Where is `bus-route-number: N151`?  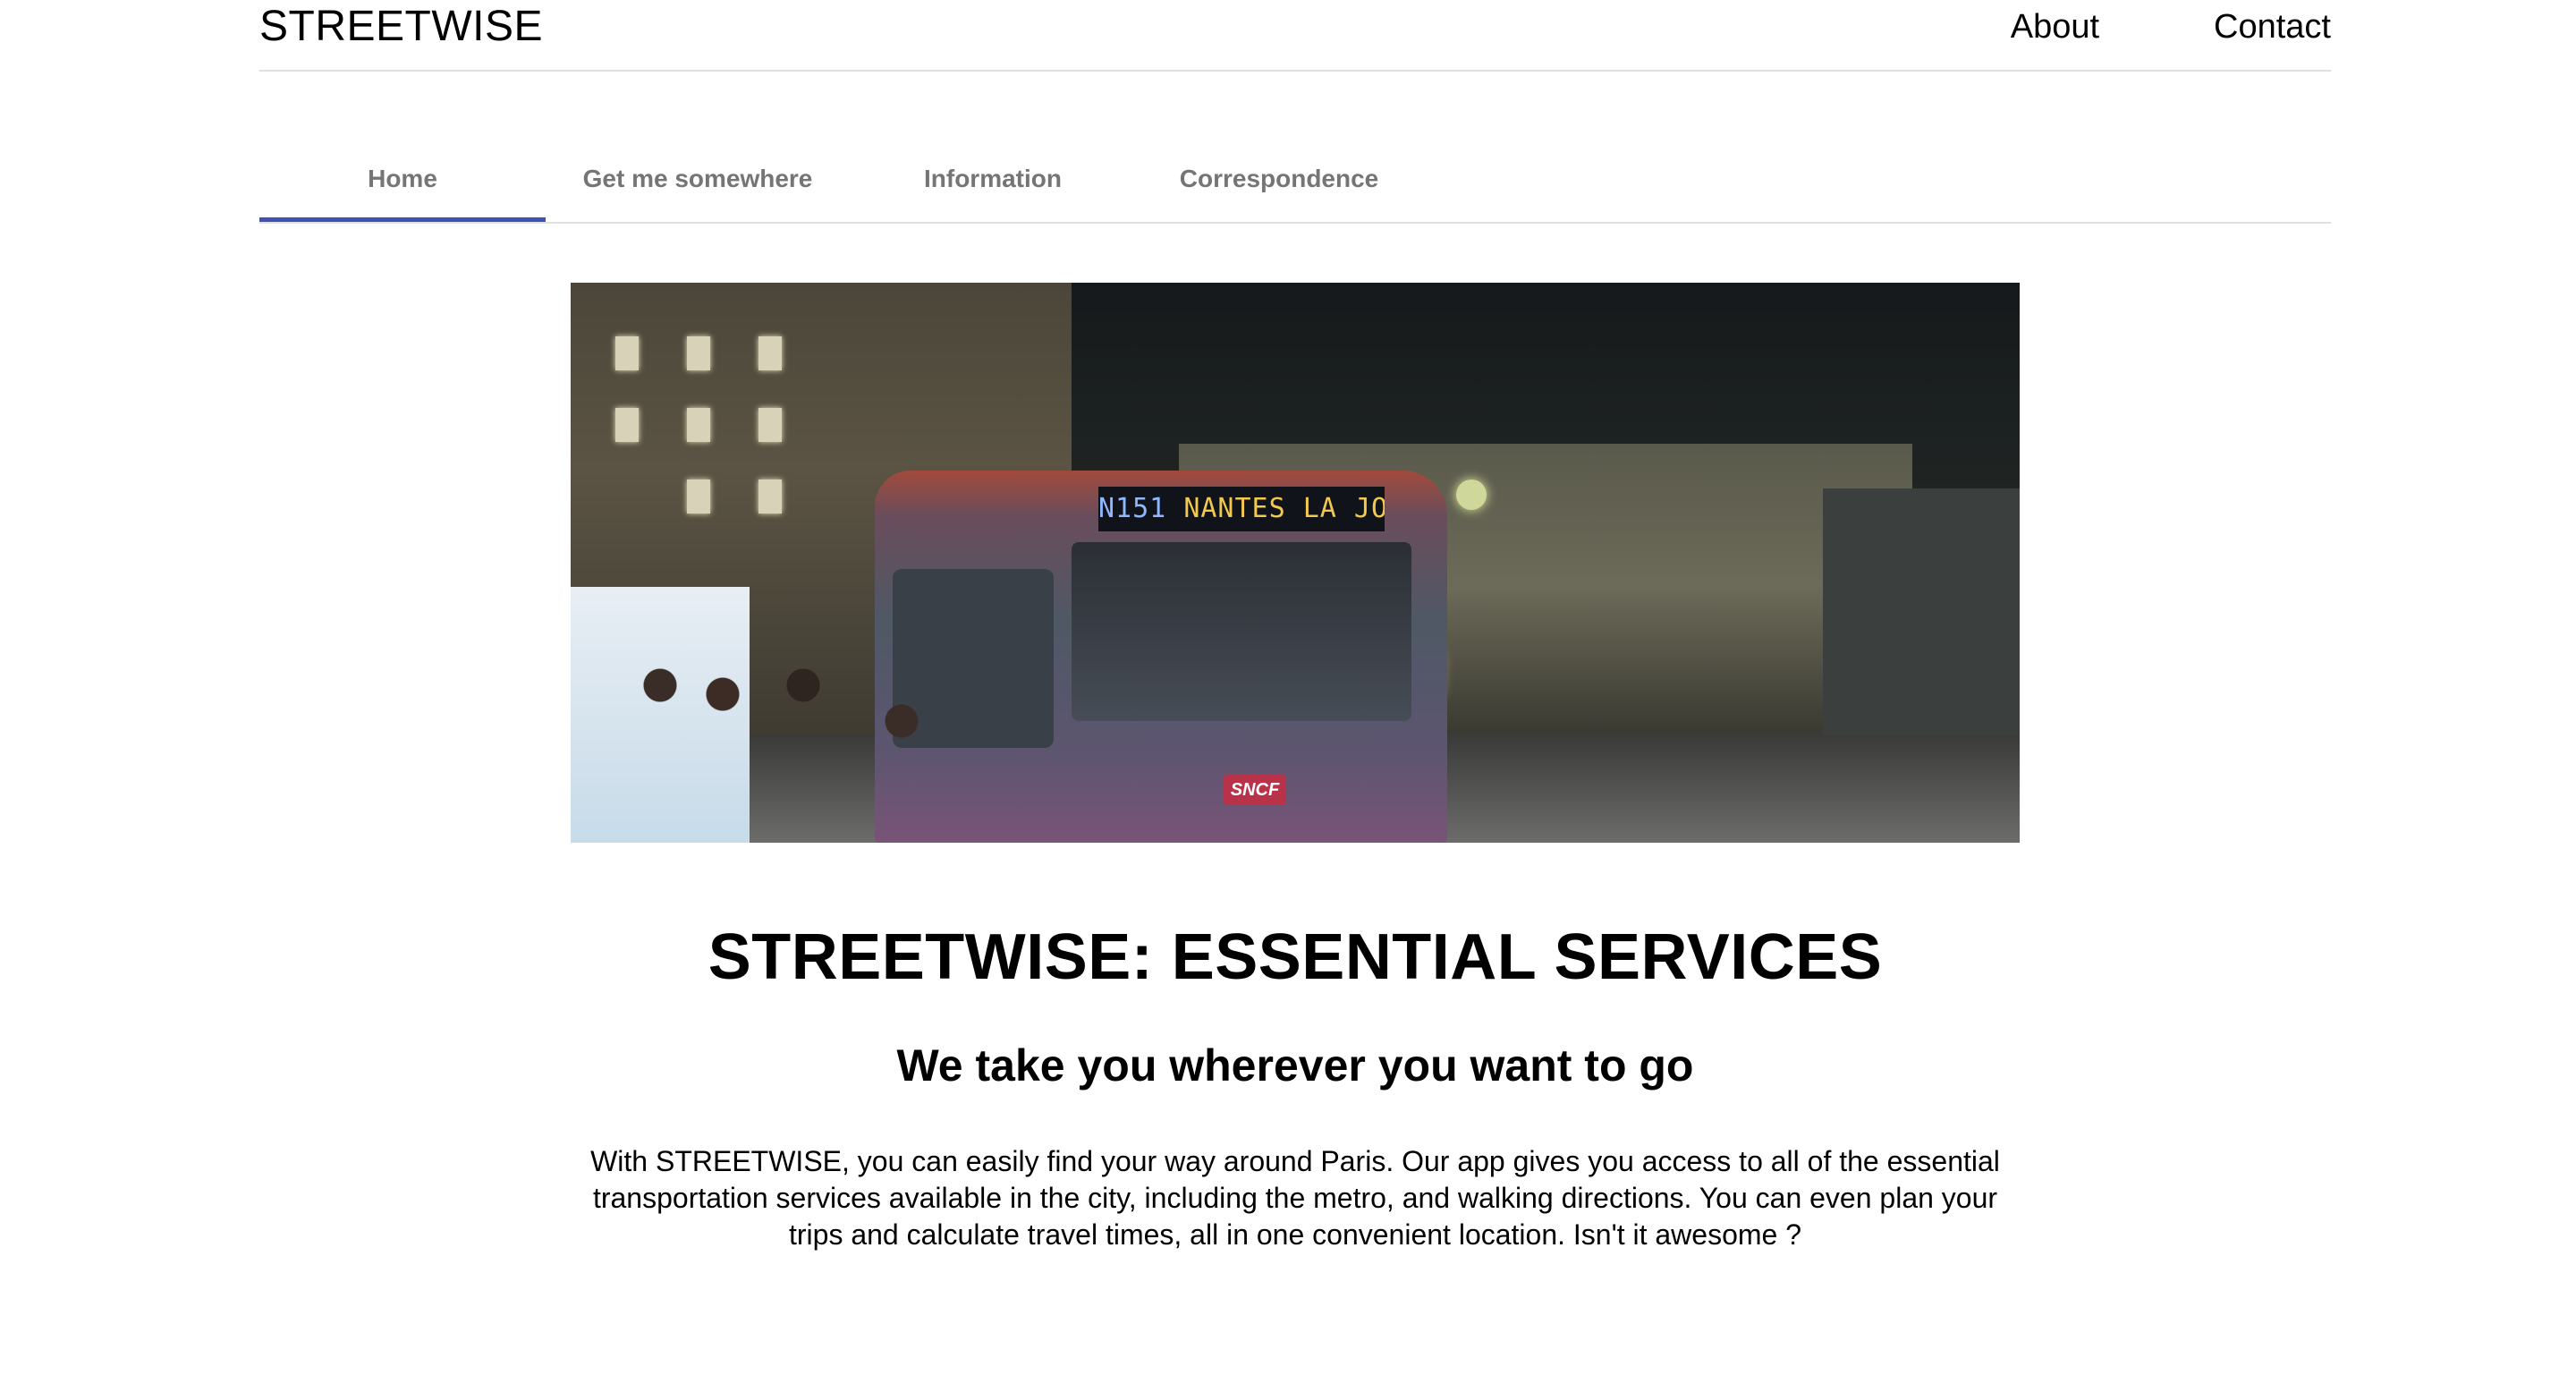 bus-route-number: N151 is located at coordinates (1132, 508).